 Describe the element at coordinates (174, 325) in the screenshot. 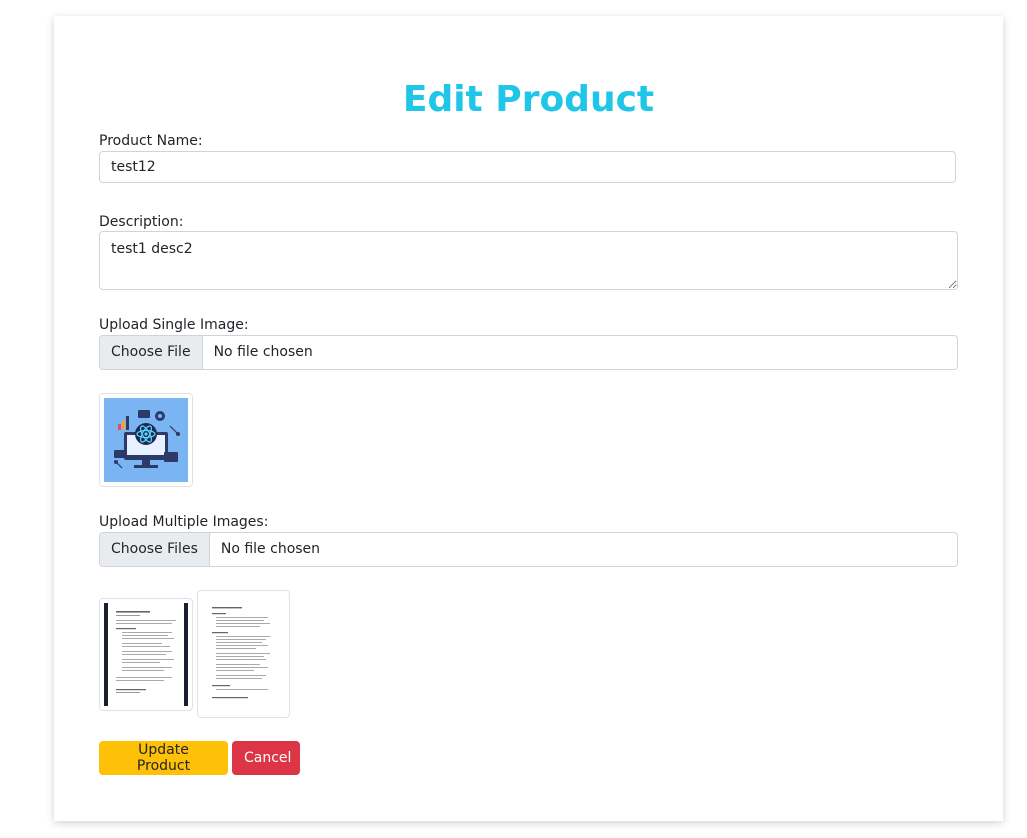

I see `single-image-label: Upload Single Image:` at that location.